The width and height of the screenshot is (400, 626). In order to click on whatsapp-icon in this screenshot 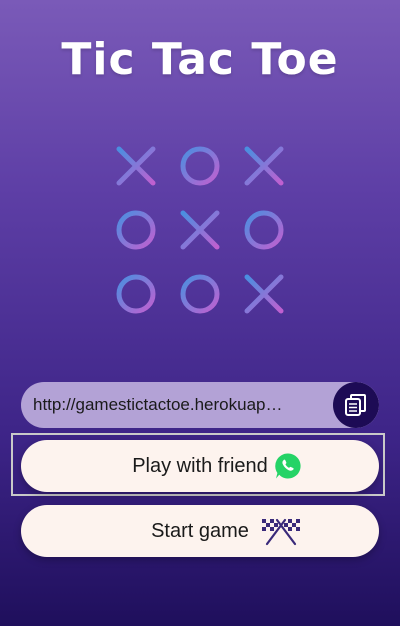, I will do `click(288, 466)`.